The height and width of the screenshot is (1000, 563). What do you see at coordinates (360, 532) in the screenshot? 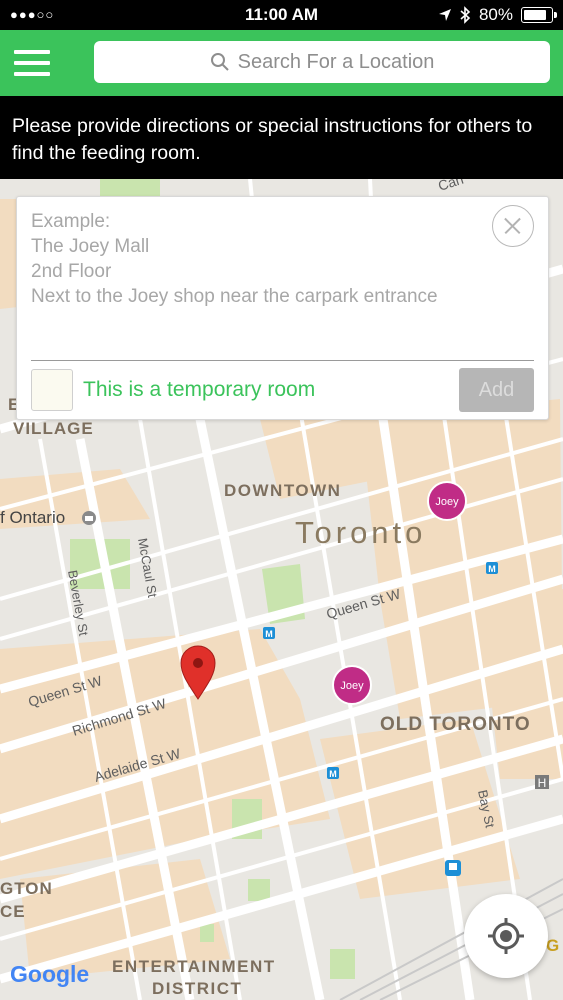
I see `map-label-toronto: Toronto` at bounding box center [360, 532].